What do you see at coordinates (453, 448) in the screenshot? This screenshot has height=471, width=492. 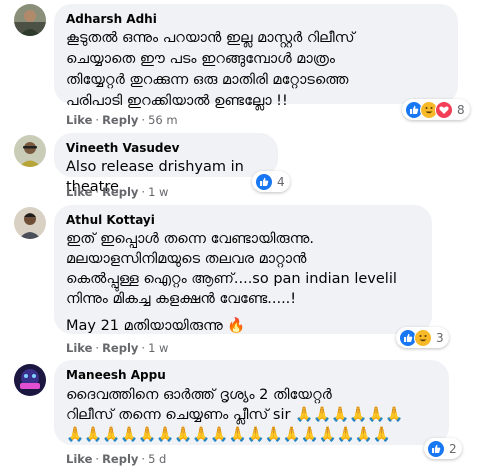 I see `reaction-count: 2` at bounding box center [453, 448].